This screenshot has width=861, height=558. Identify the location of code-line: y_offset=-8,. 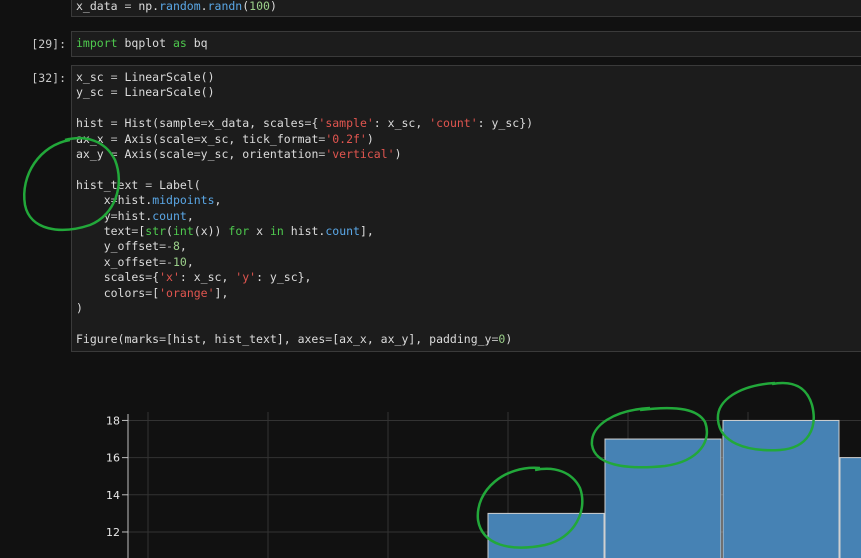
(467, 246).